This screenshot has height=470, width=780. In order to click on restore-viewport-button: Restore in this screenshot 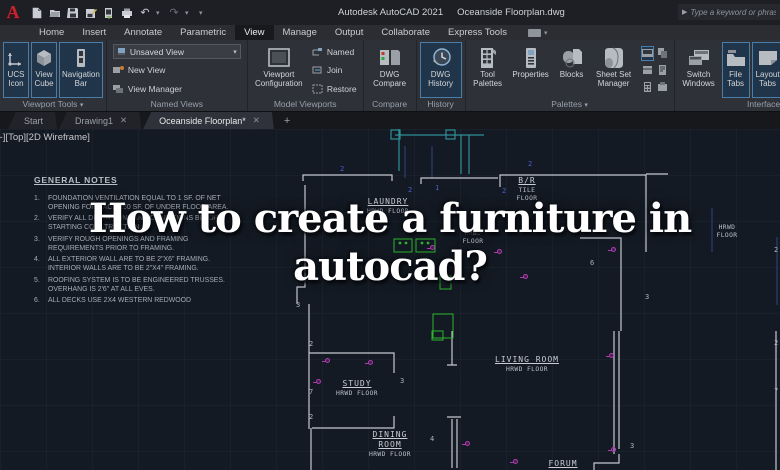, I will do `click(334, 88)`.